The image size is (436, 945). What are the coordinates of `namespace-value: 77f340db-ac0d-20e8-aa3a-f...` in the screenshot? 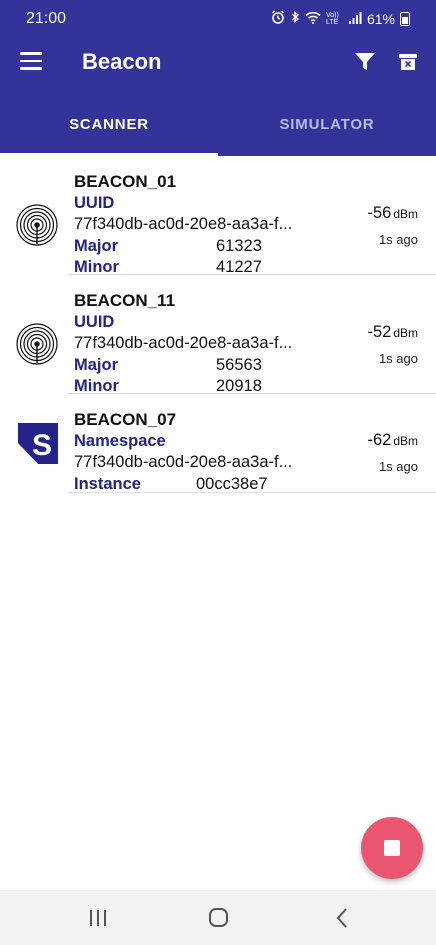 It's located at (183, 462).